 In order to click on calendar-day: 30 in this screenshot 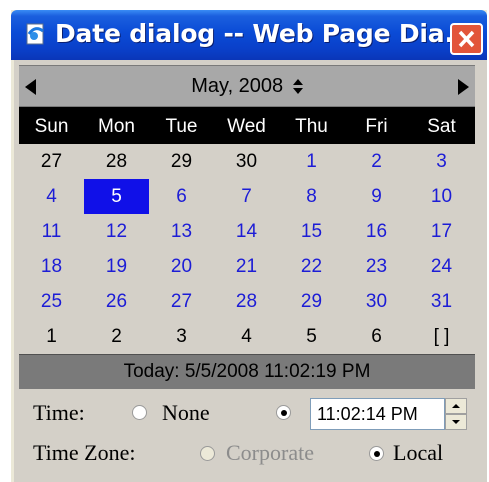, I will do `click(376, 301)`.